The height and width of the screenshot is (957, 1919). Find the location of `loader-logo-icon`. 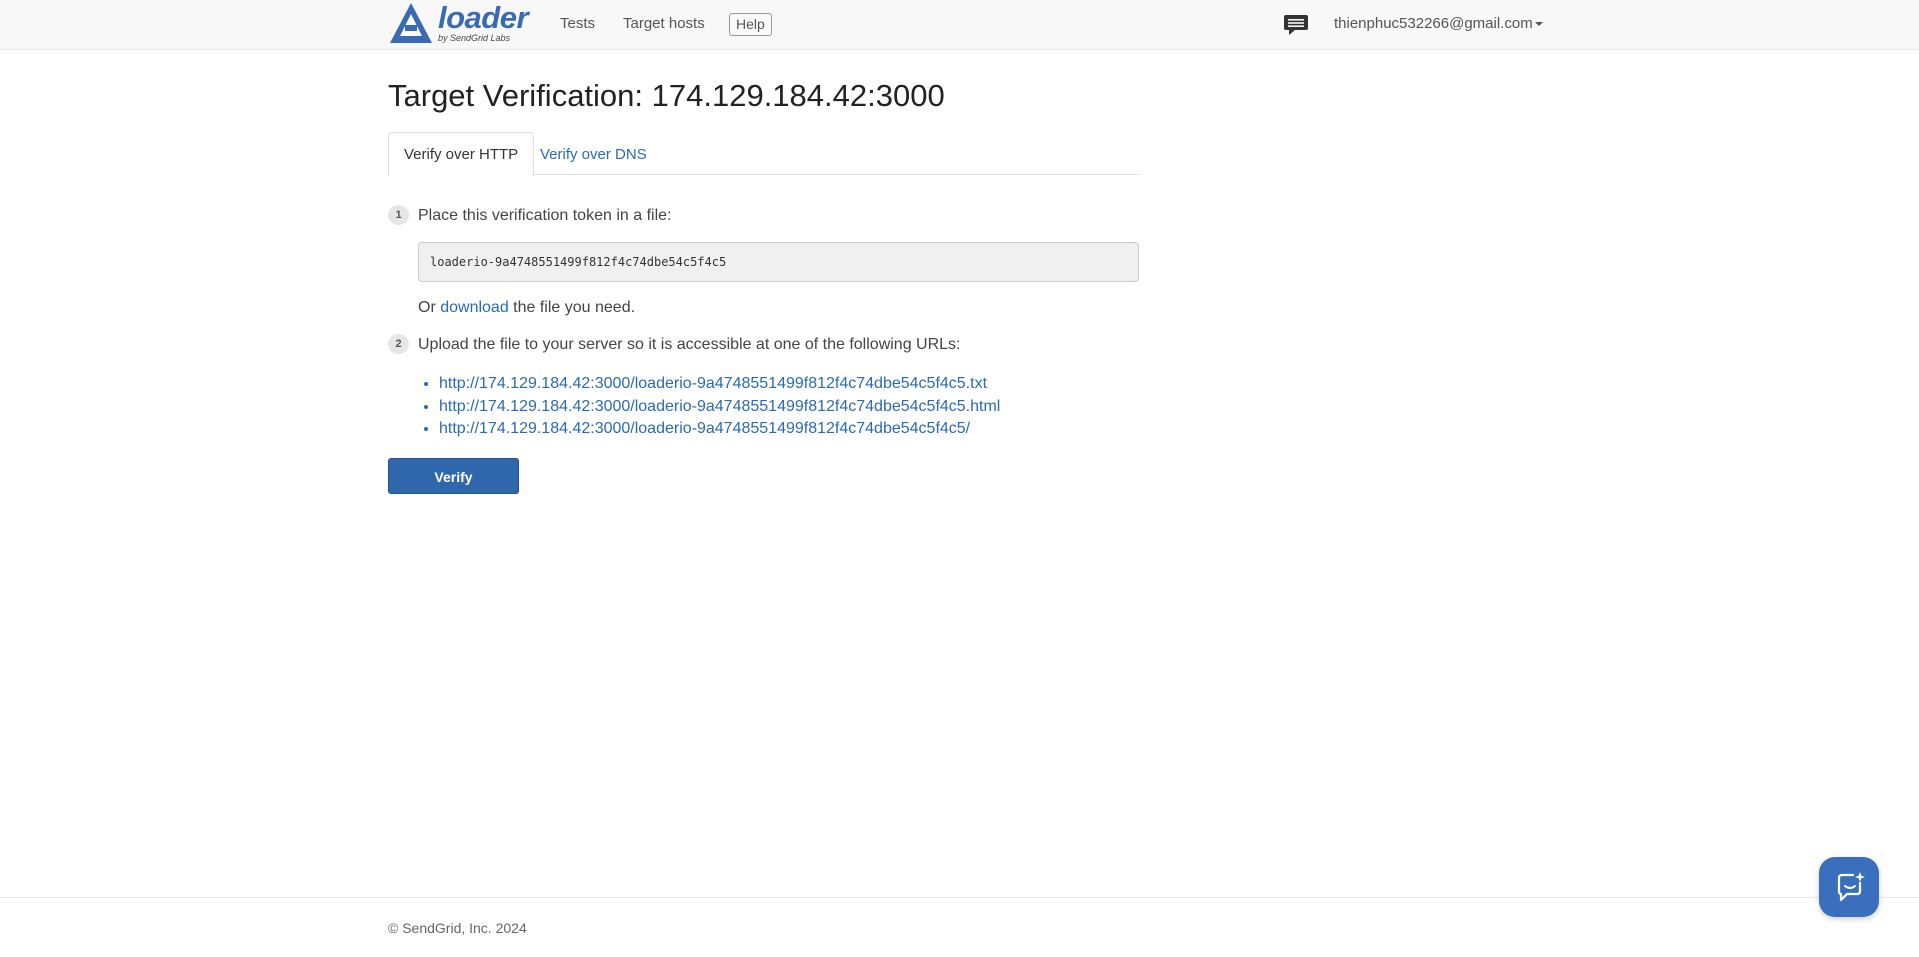

loader-logo-icon is located at coordinates (411, 23).